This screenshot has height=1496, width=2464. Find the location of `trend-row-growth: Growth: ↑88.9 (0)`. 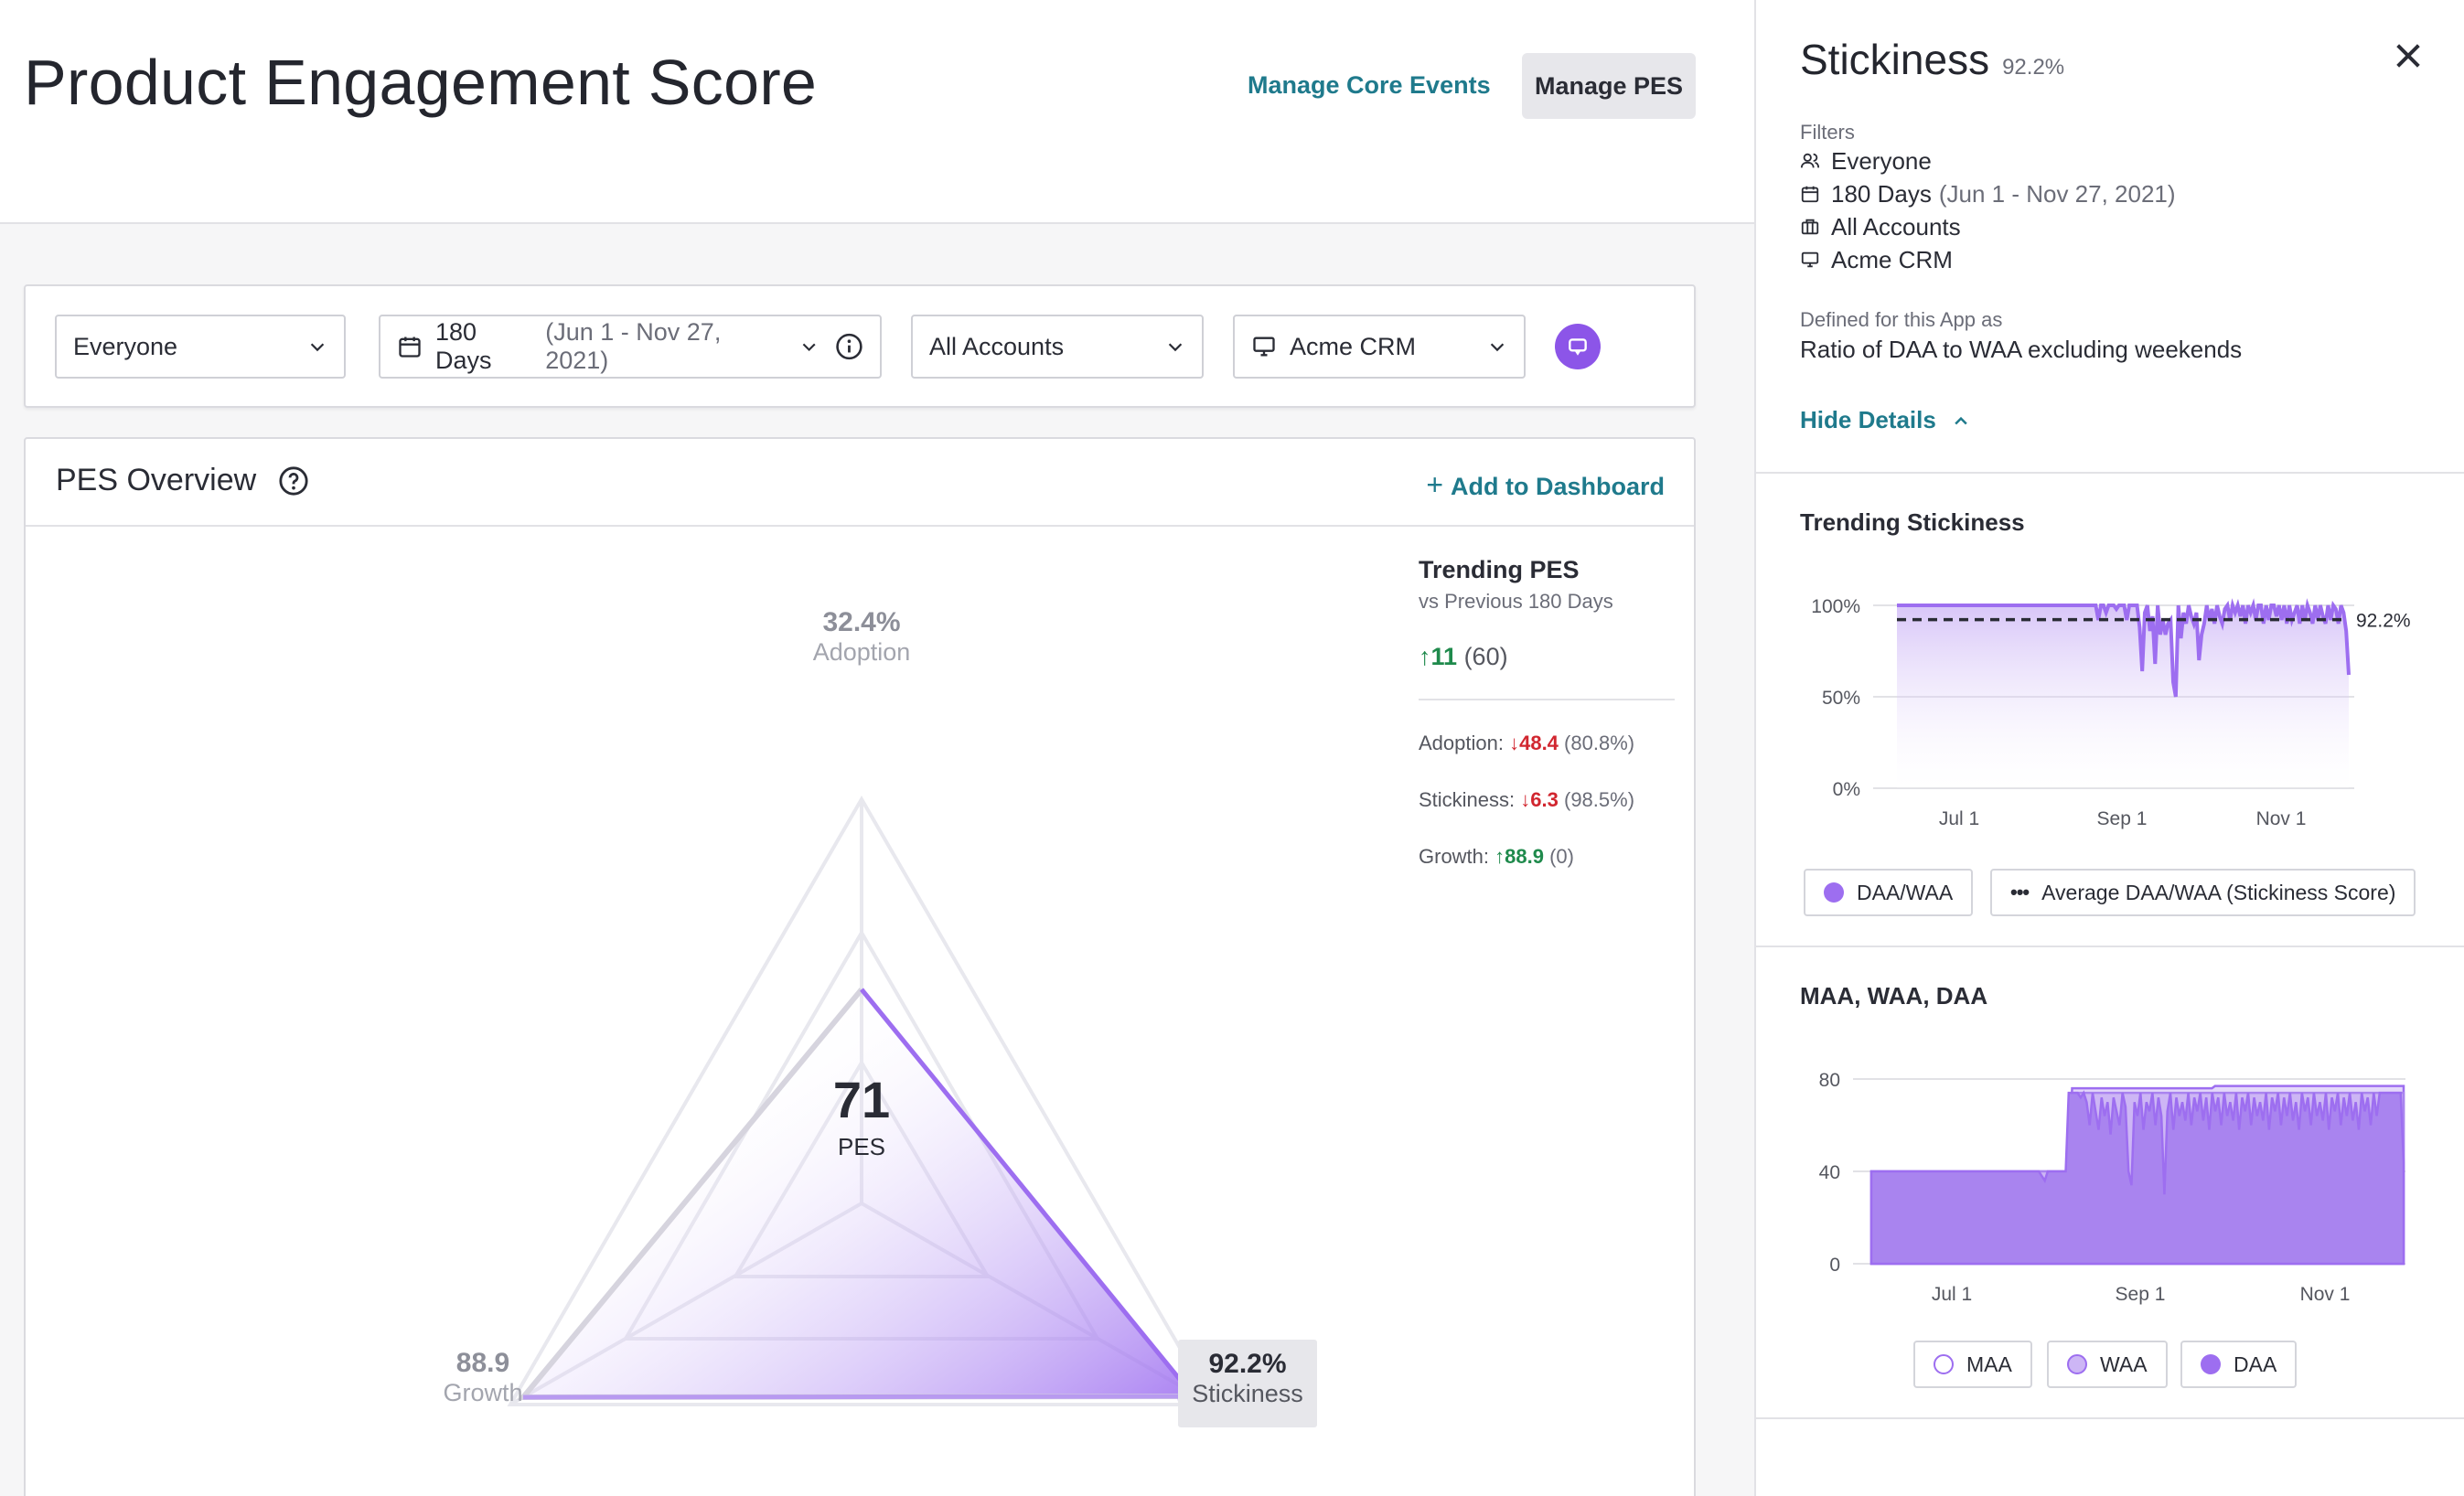

trend-row-growth: Growth: ↑88.9 (0) is located at coordinates (1547, 857).